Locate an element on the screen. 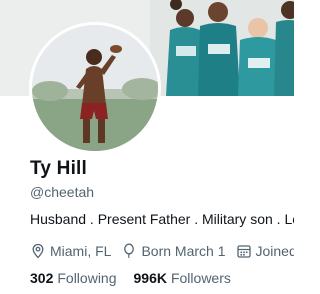 The height and width of the screenshot is (294, 320). location-text: Miami, FL is located at coordinates (81, 251).